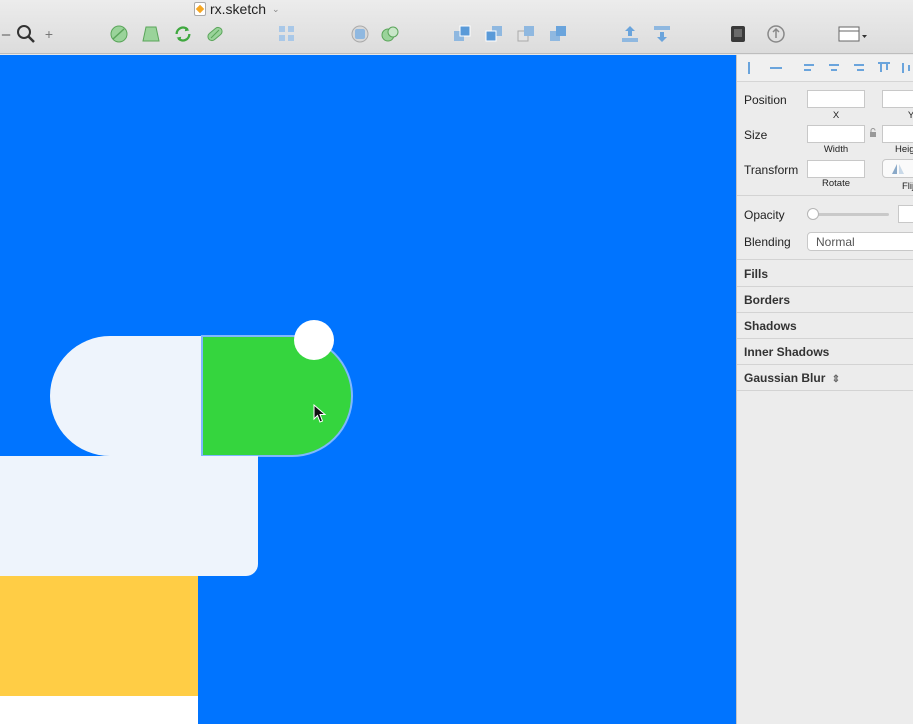  Describe the element at coordinates (776, 68) in the screenshot. I see `distribute-vertical-icon` at that location.